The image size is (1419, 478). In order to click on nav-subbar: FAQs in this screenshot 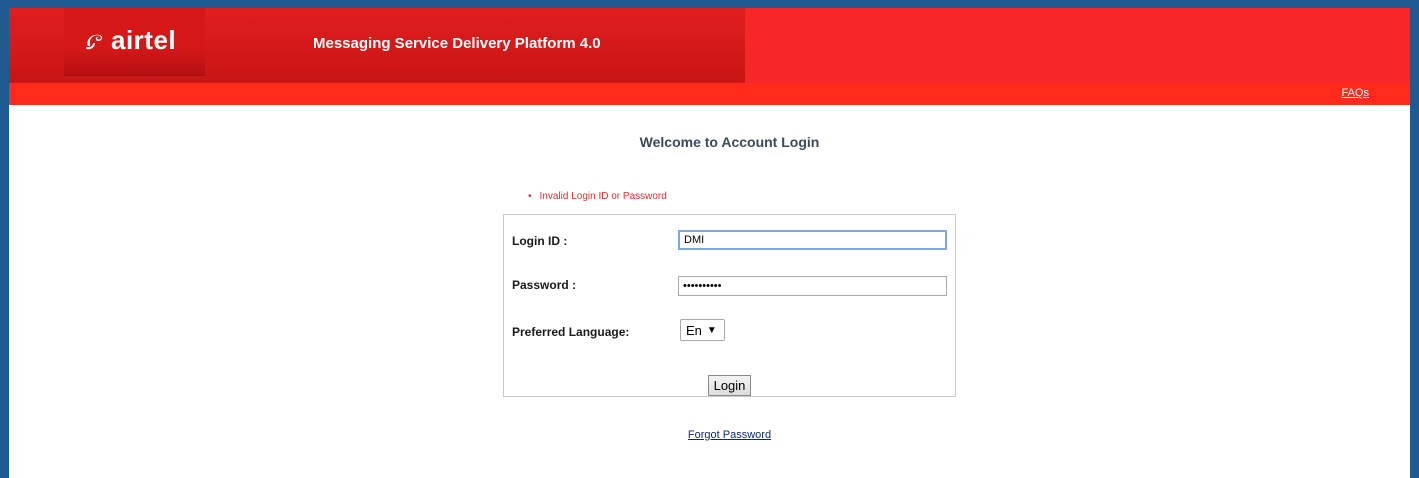, I will do `click(709, 94)`.